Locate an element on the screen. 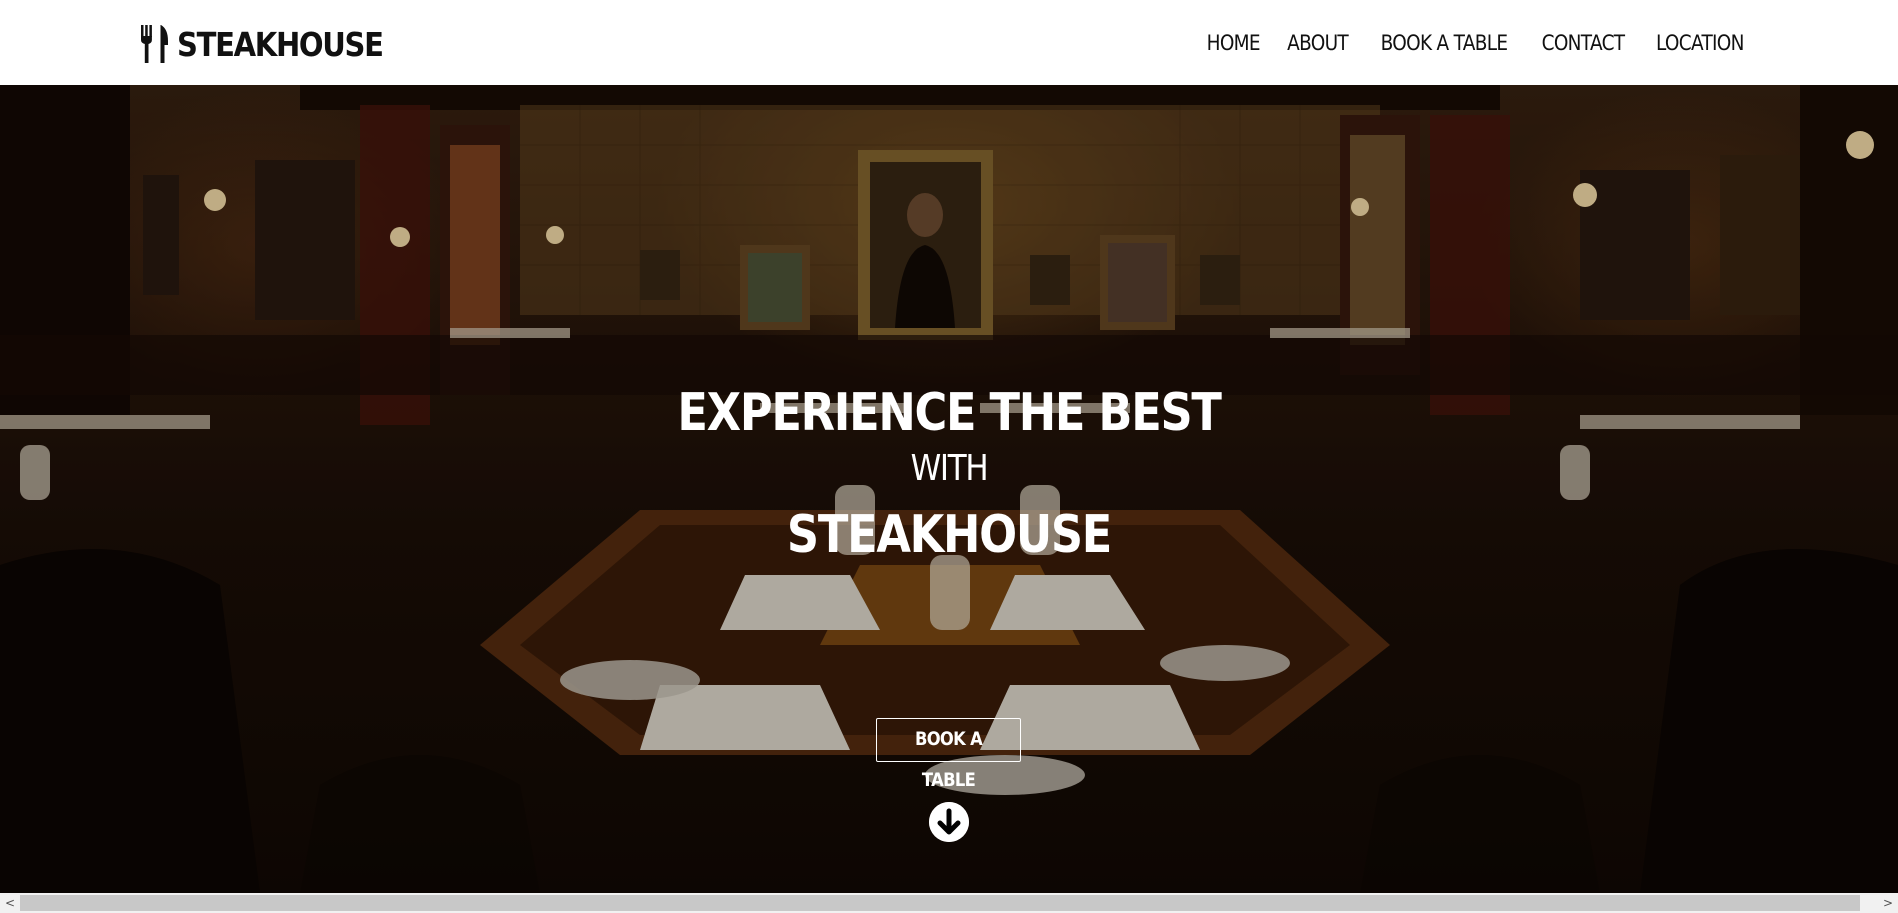 The width and height of the screenshot is (1898, 913). logo: STEAKHOUSE is located at coordinates (275, 44).